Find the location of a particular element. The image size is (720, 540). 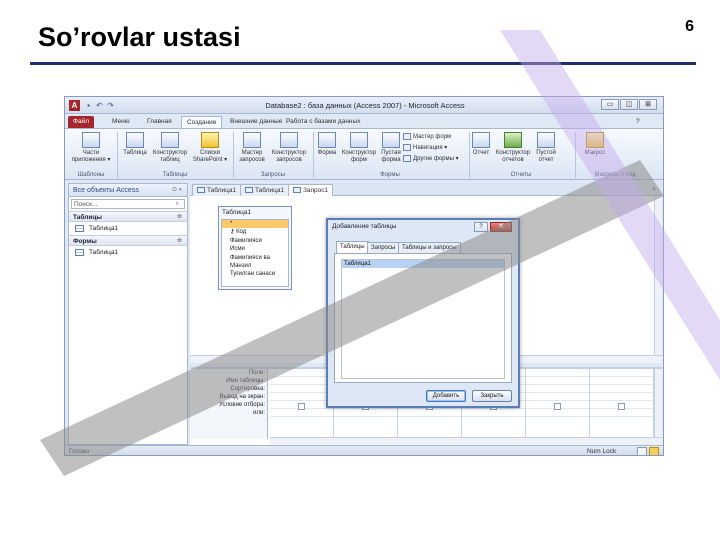

query-designer-button: Конструктор запросов is located at coordinates (289, 148).